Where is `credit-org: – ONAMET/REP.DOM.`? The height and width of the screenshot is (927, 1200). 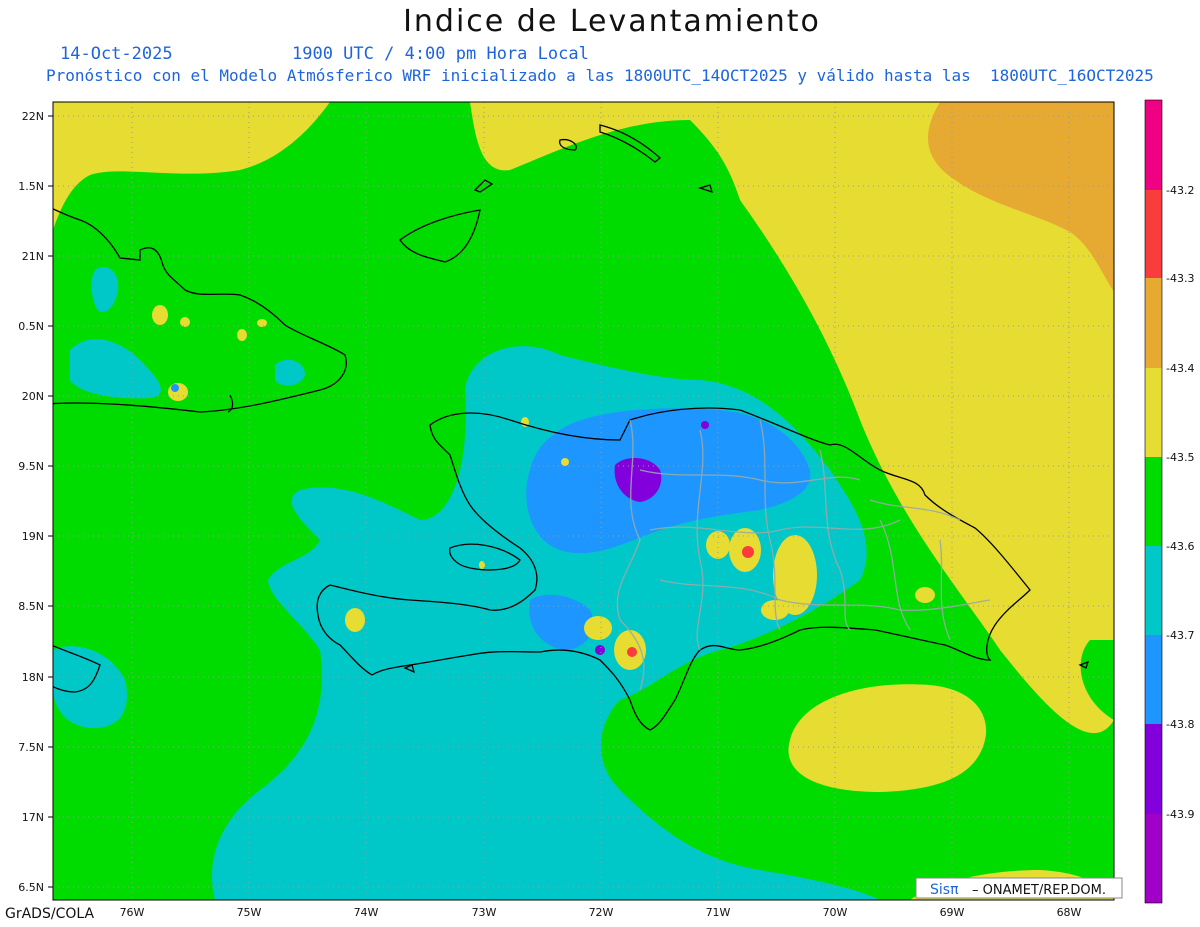
credit-org: – ONAMET/REP.DOM. is located at coordinates (1039, 890).